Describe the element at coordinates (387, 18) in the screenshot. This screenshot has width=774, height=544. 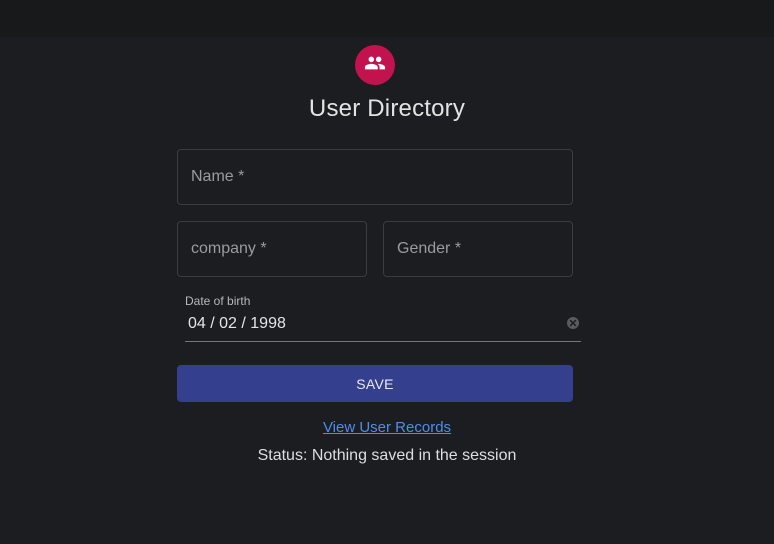
I see `top-bar` at that location.